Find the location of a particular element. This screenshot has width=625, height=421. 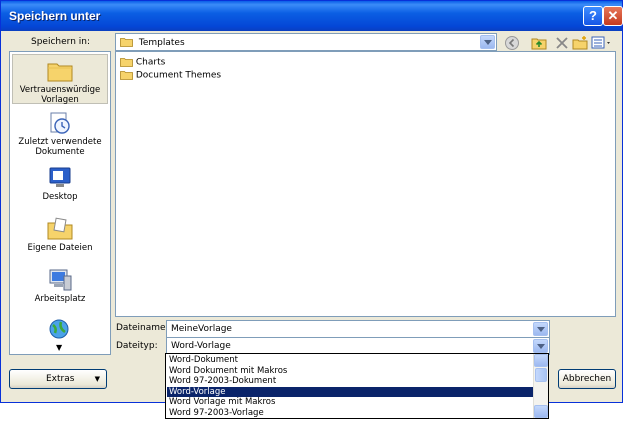

chevron-down-icon: ▼ is located at coordinates (97, 379).